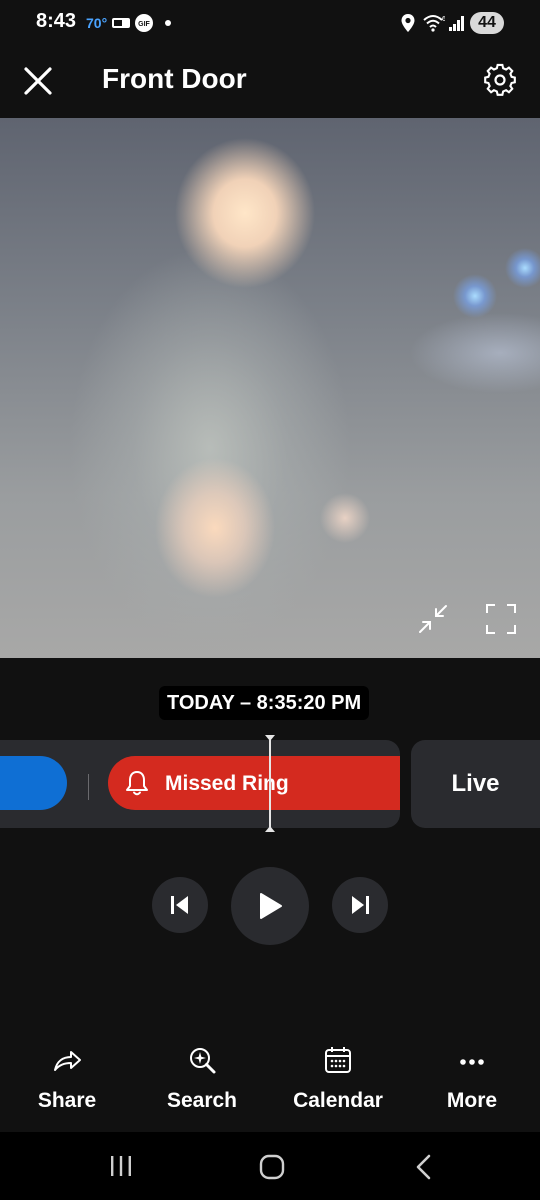  I want to click on share-icon, so click(67, 1061).